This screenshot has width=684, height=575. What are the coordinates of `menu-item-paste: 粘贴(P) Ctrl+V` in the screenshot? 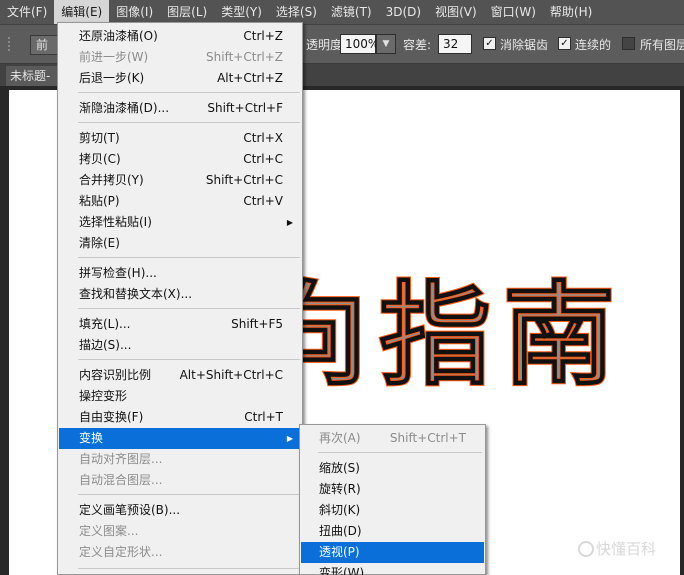 It's located at (180, 201).